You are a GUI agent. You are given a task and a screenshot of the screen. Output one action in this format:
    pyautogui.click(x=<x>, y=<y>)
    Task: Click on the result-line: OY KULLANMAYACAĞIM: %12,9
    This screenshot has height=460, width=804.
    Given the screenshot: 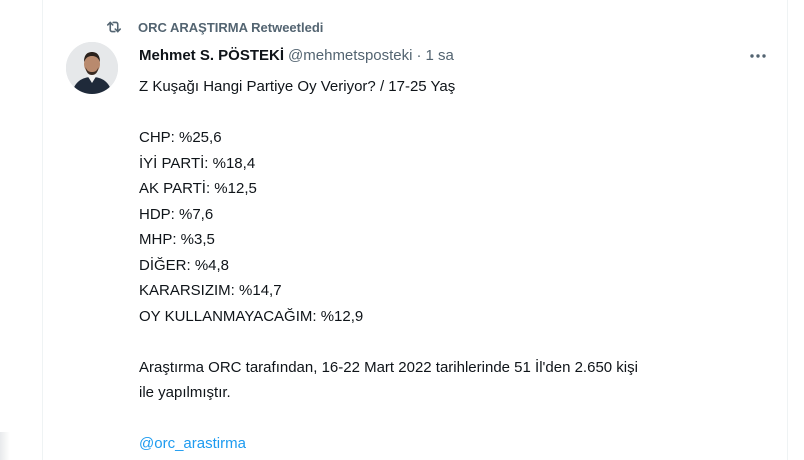 What is the action you would take?
    pyautogui.click(x=251, y=316)
    